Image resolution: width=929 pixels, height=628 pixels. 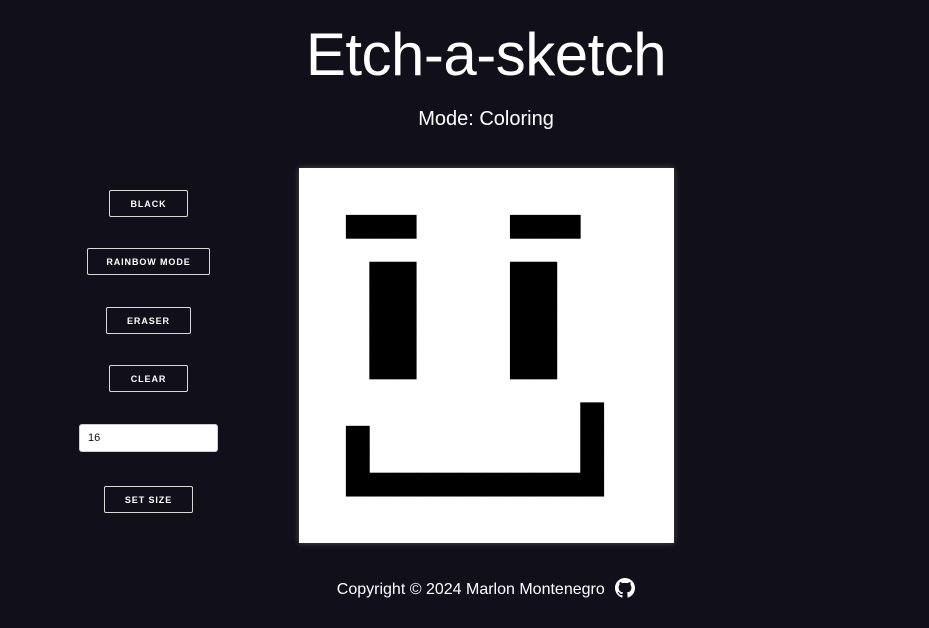 What do you see at coordinates (470, 589) in the screenshot?
I see `copyright-text: Copyright © 2024 Marlon Montenegro` at bounding box center [470, 589].